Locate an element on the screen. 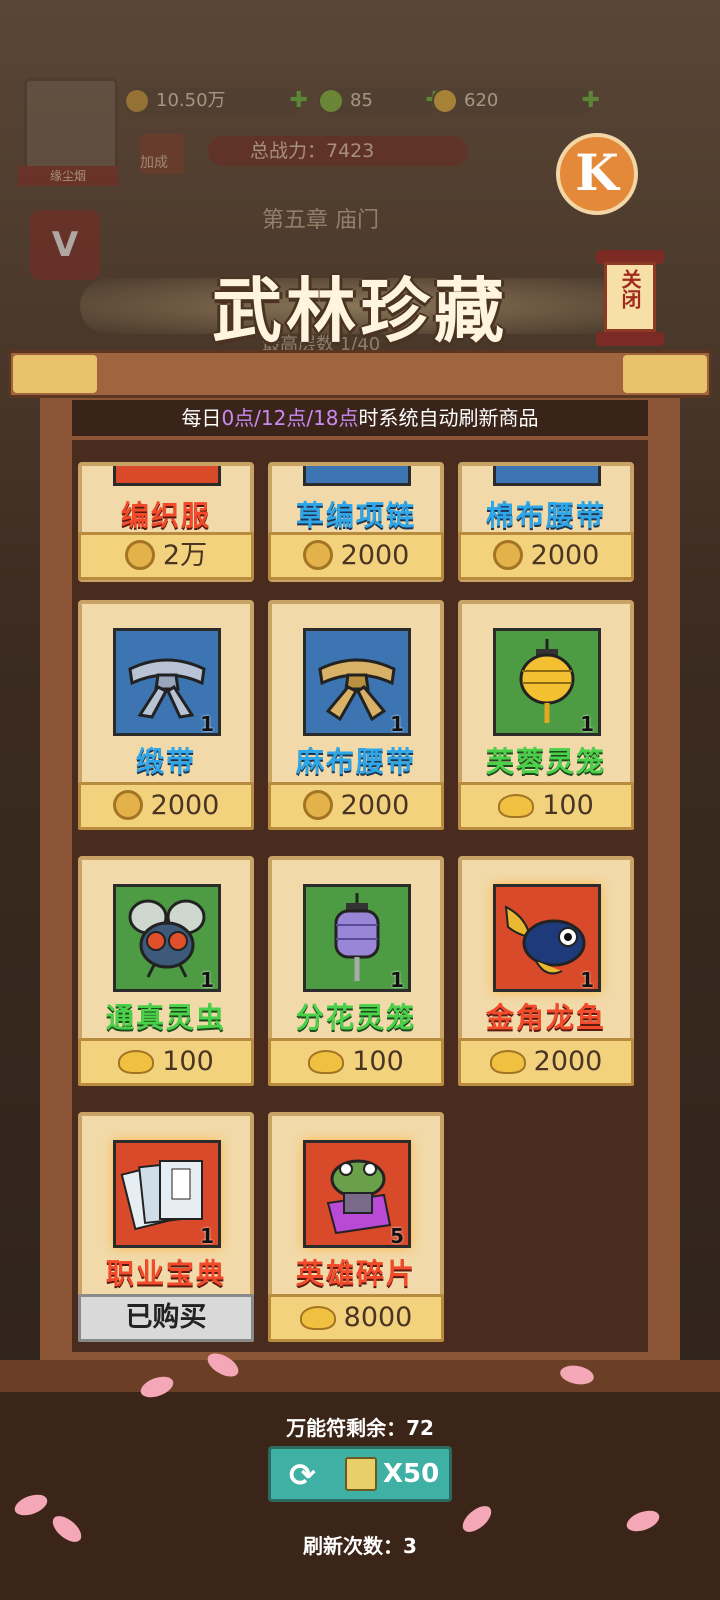 Image resolution: width=720 pixels, height=1600 pixels. shop-item-card: 1 芙蓉灵笼 100 is located at coordinates (546, 715).